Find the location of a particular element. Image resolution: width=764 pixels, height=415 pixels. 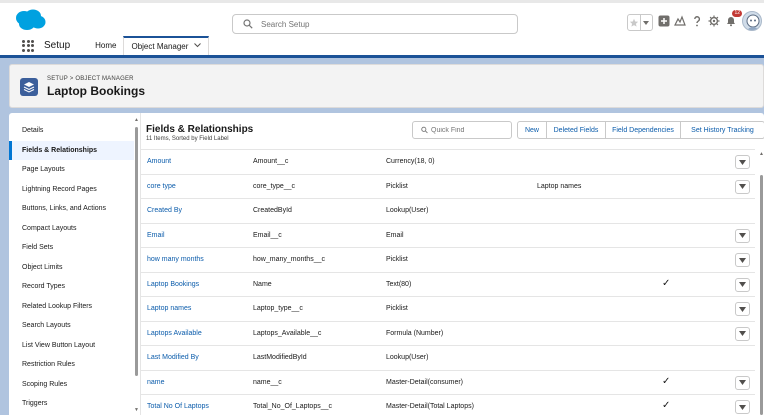

tab-home-label: Home is located at coordinates (106, 45).